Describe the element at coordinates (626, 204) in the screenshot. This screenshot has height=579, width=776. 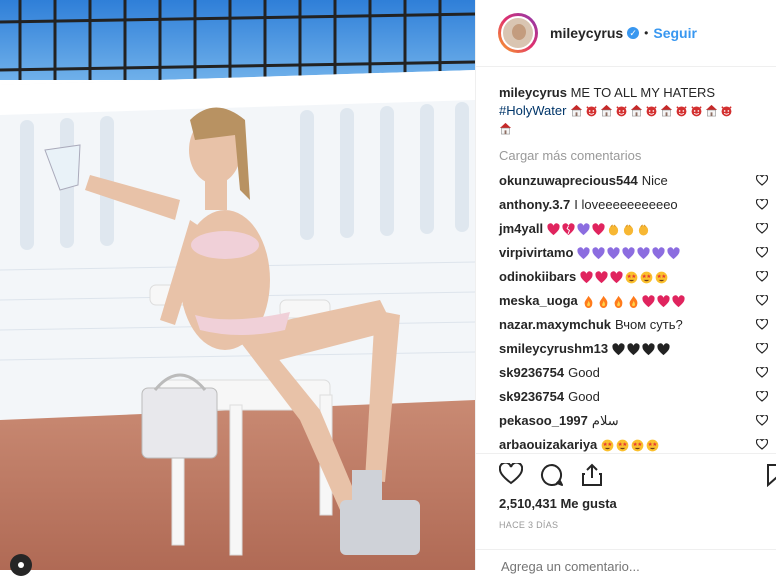
I see `comment-text: I loveeeeeeeeeeo` at that location.